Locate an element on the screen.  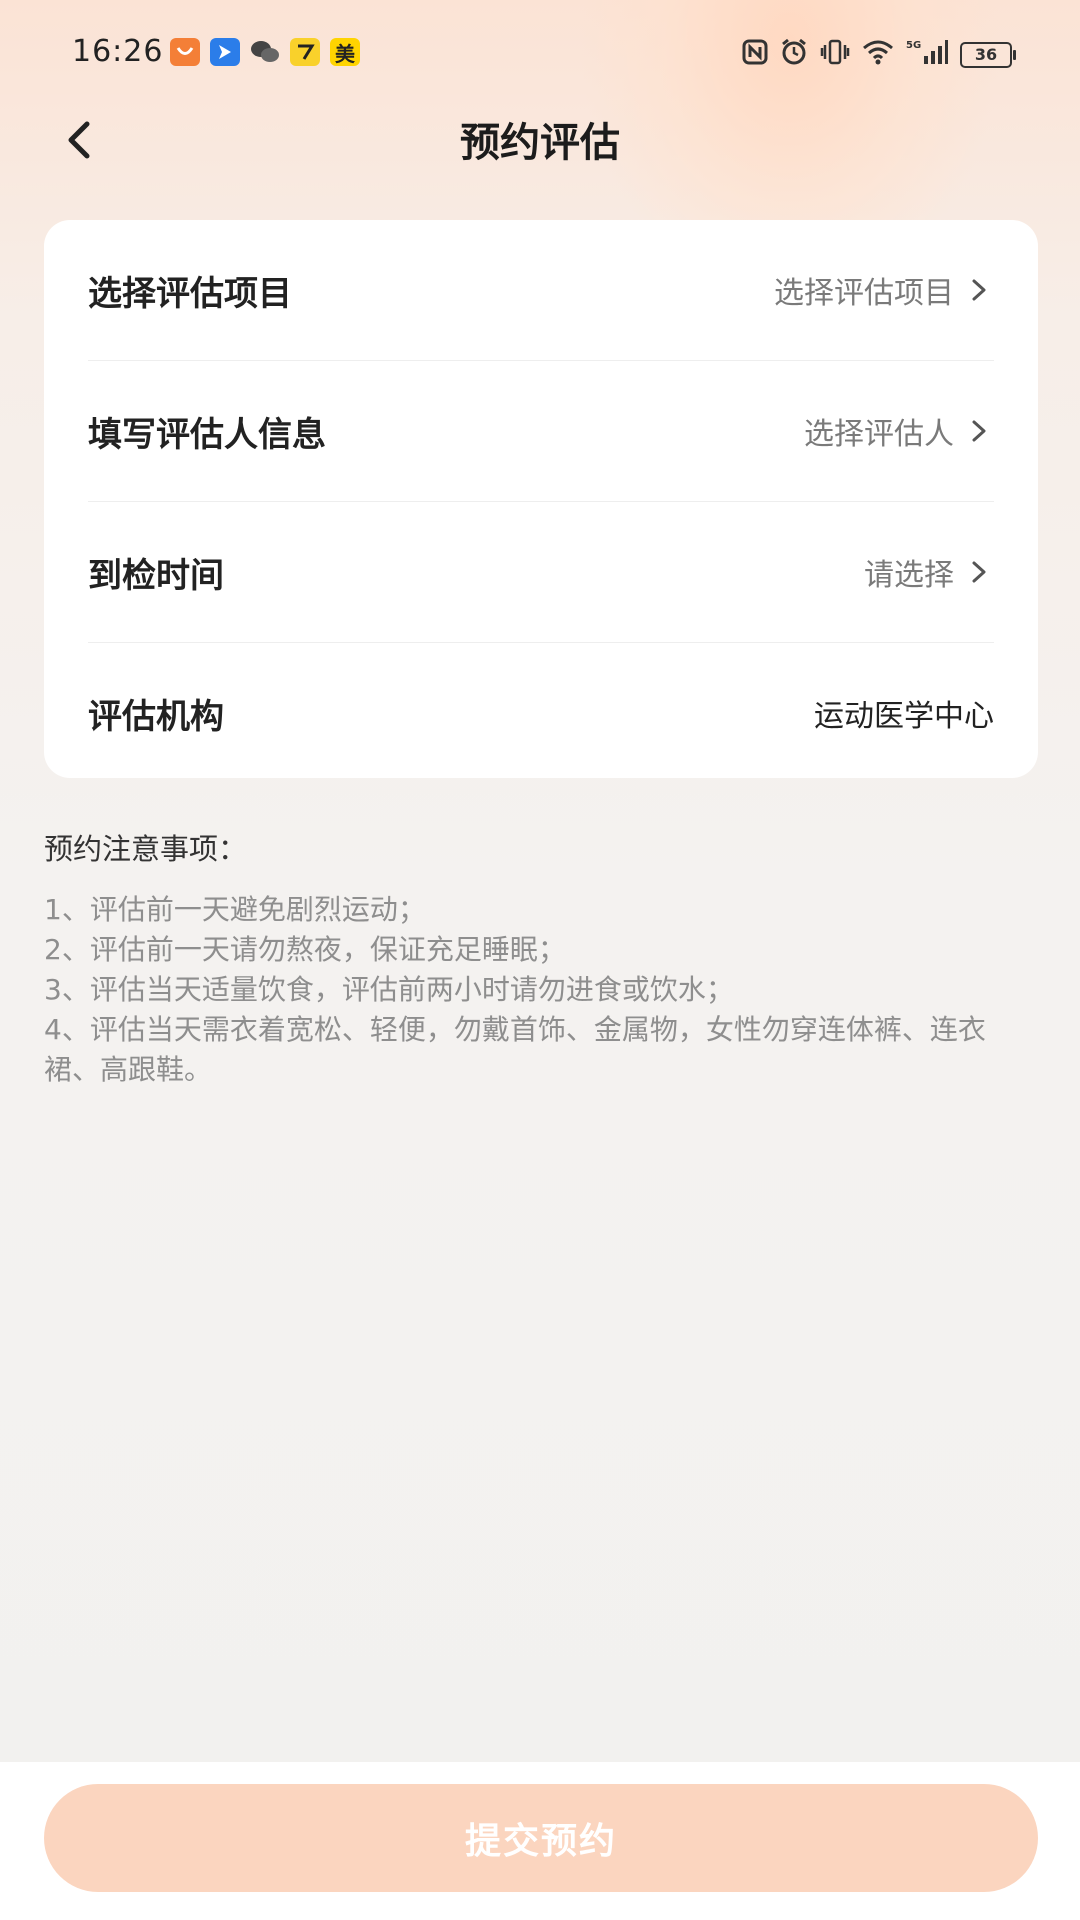
note-item: 2、评估前一天请勿熬夜，保证充足睡眠； is located at coordinates (305, 949).